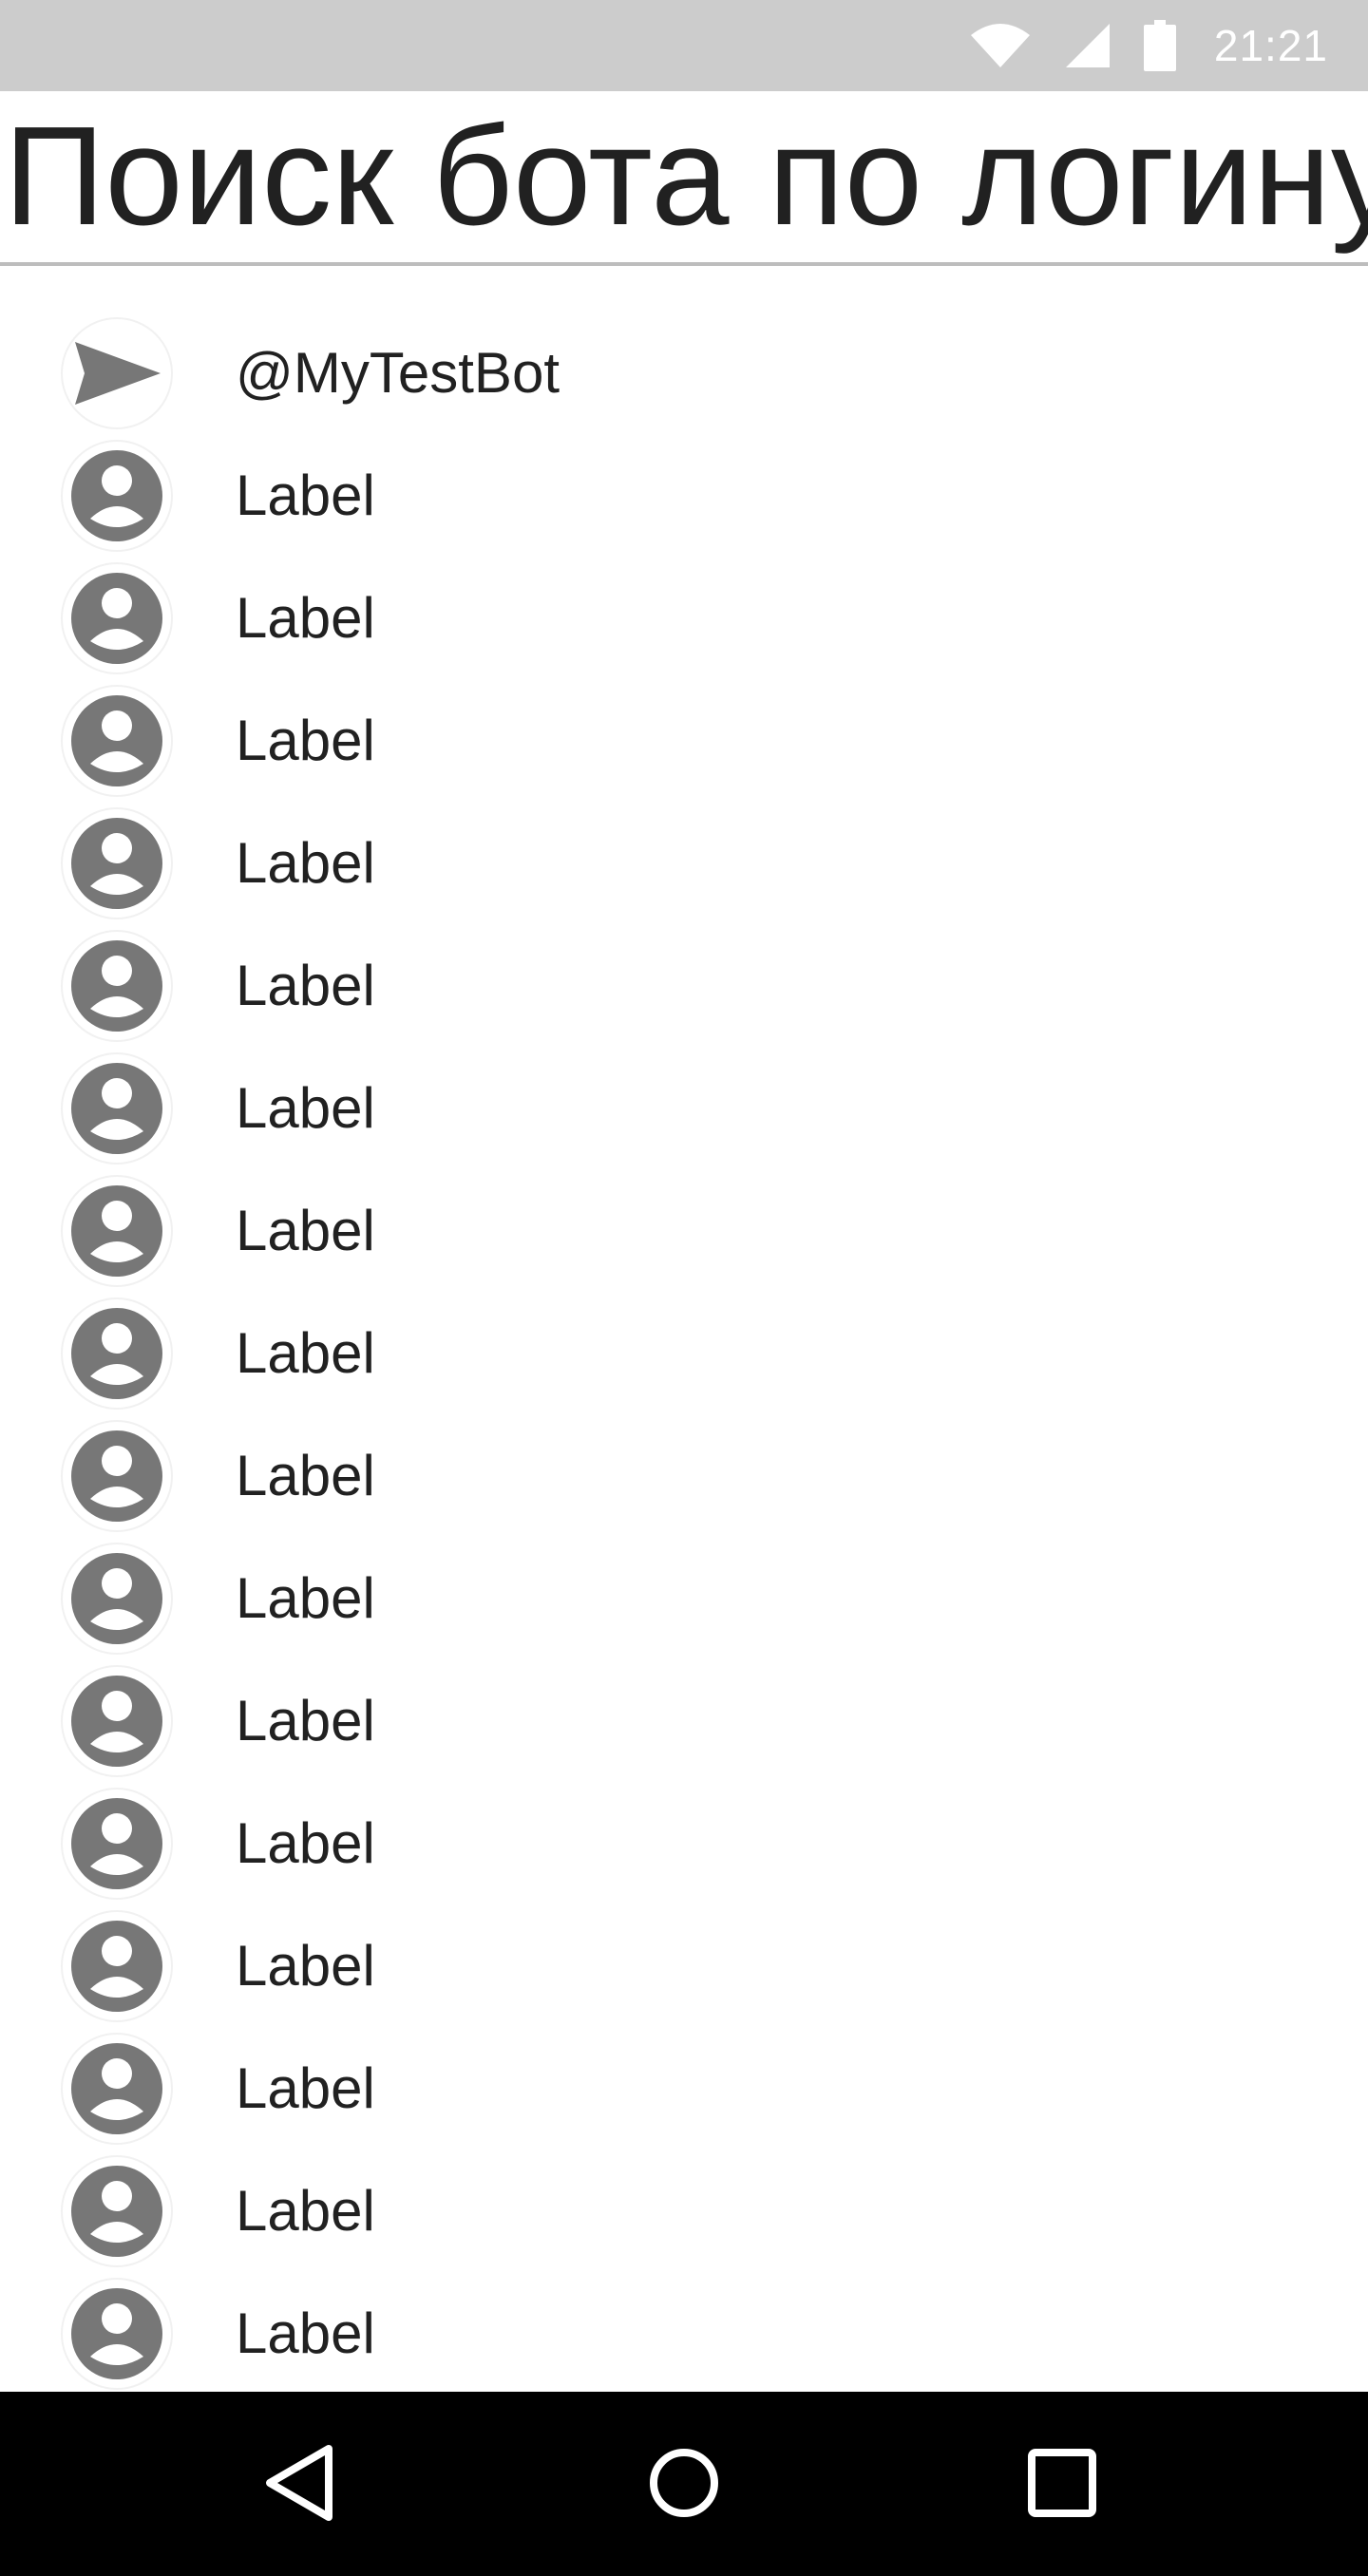 The height and width of the screenshot is (2576, 1368). I want to click on search-input, so click(684, 176).